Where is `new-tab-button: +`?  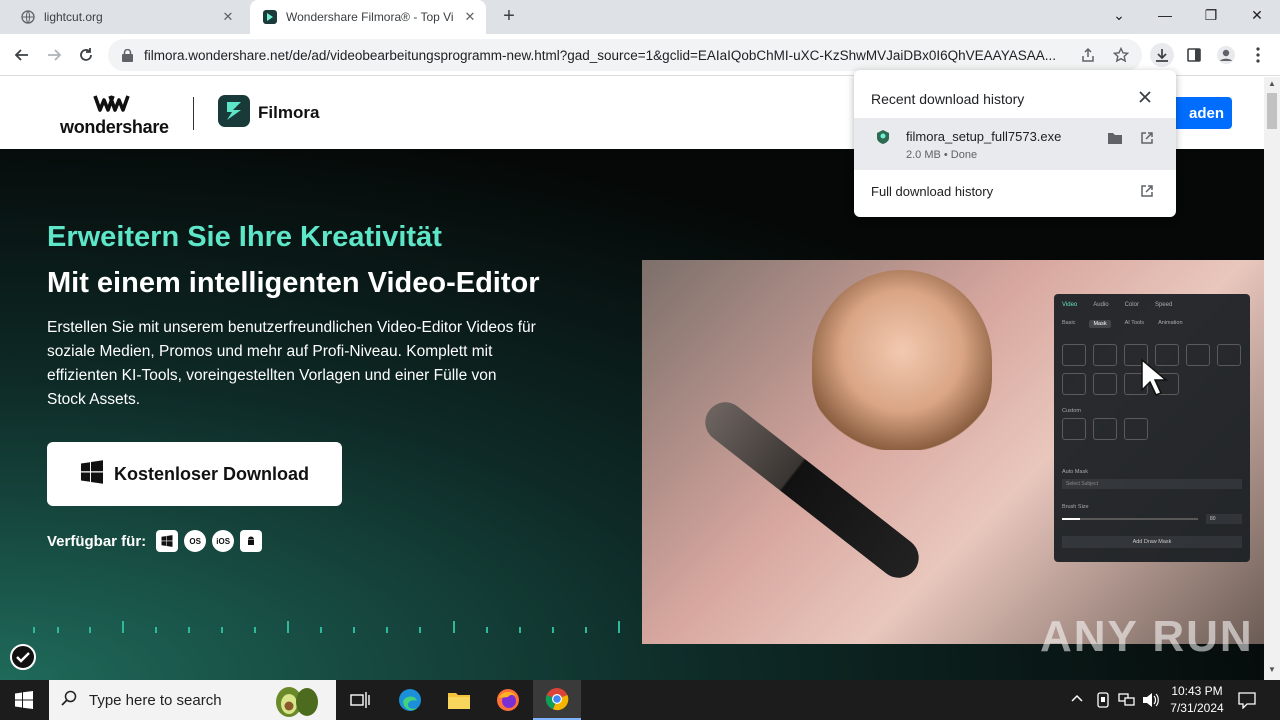
new-tab-button: + is located at coordinates (509, 17).